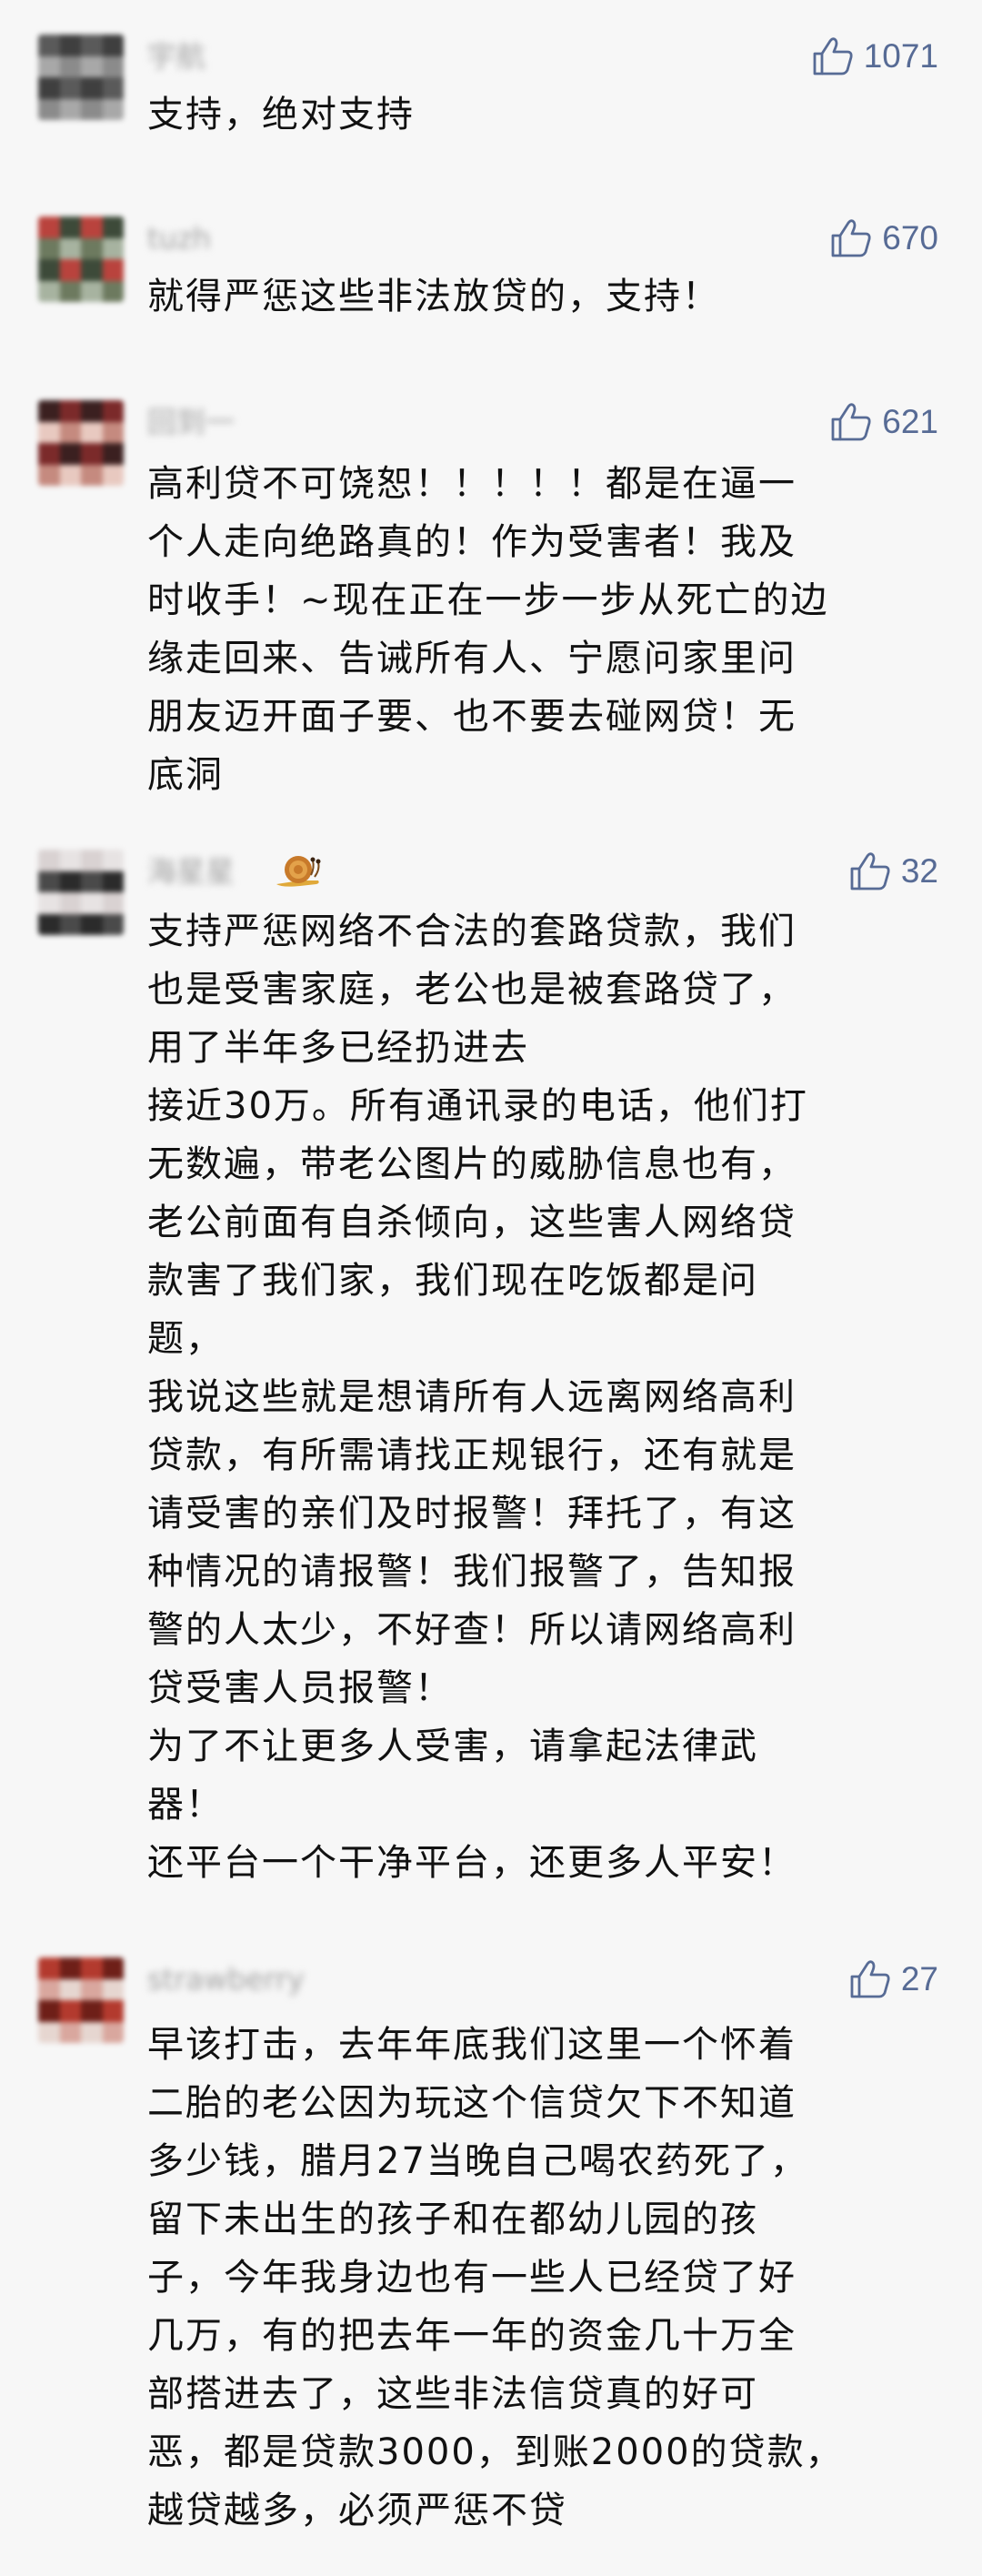  I want to click on like-count: 621, so click(910, 421).